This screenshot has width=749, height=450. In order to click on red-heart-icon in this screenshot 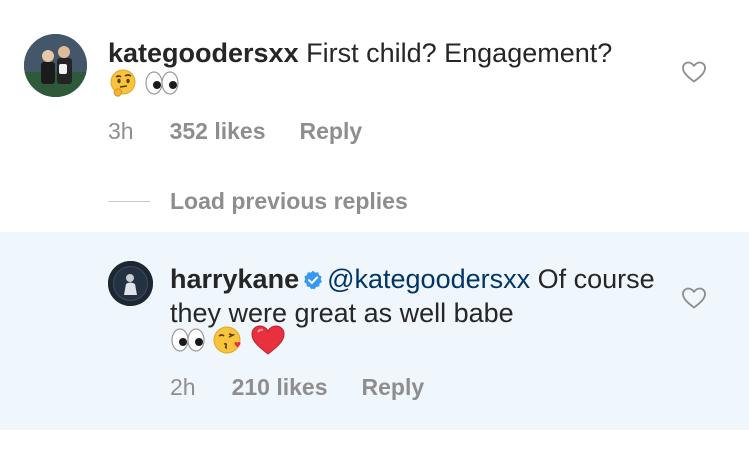, I will do `click(268, 340)`.